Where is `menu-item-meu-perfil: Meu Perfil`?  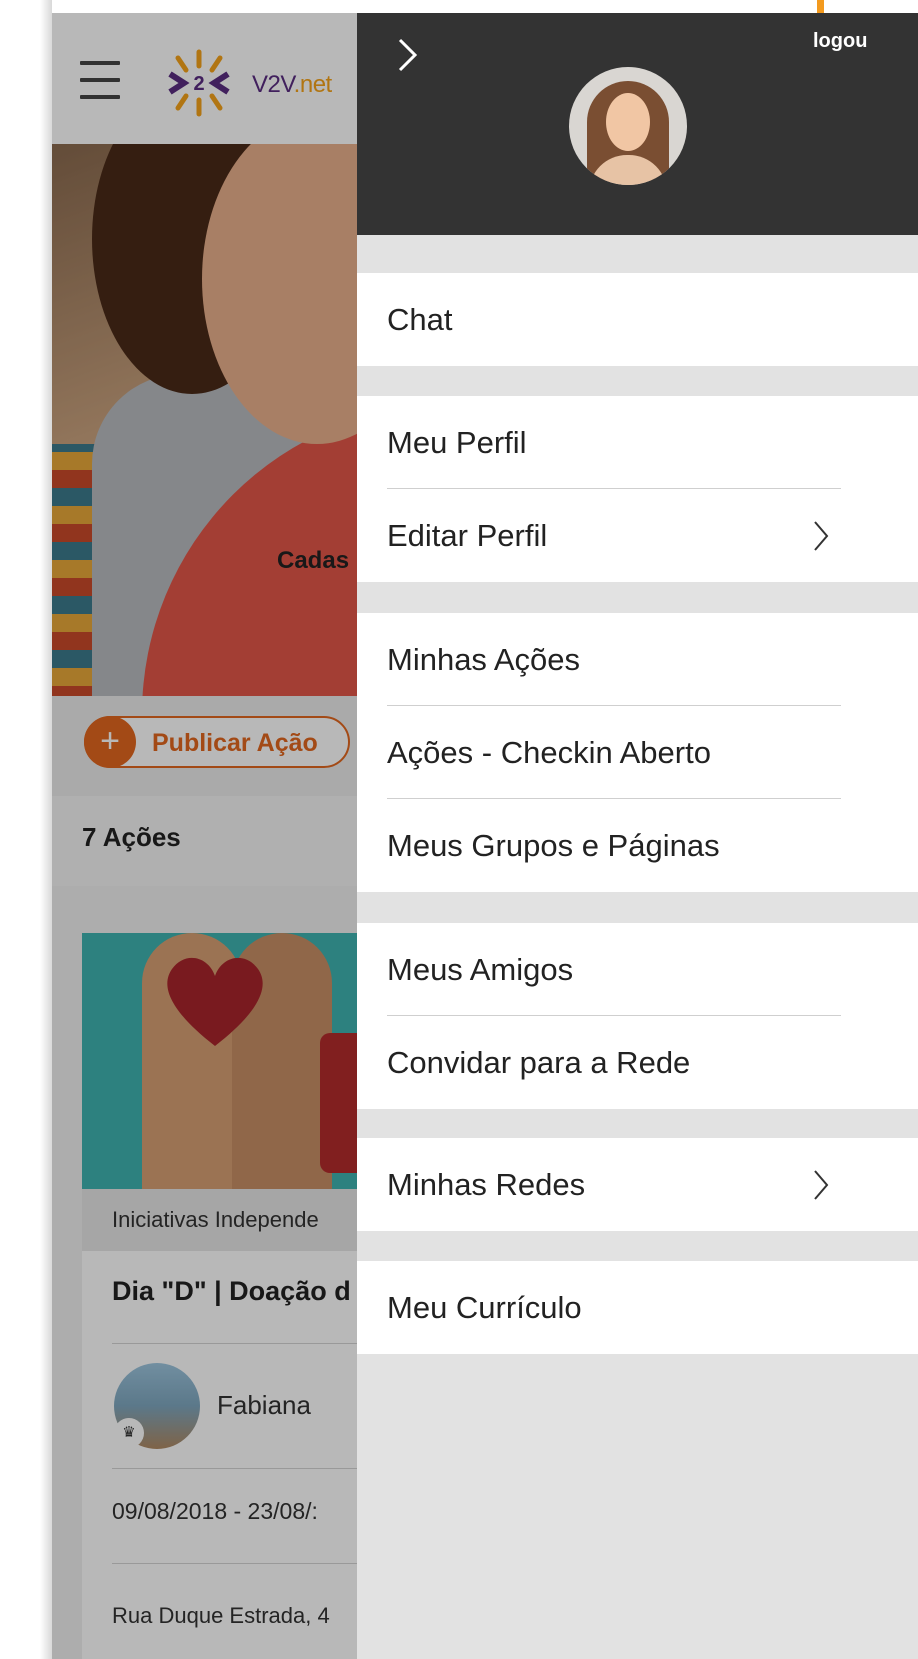 menu-item-meu-perfil: Meu Perfil is located at coordinates (637, 442).